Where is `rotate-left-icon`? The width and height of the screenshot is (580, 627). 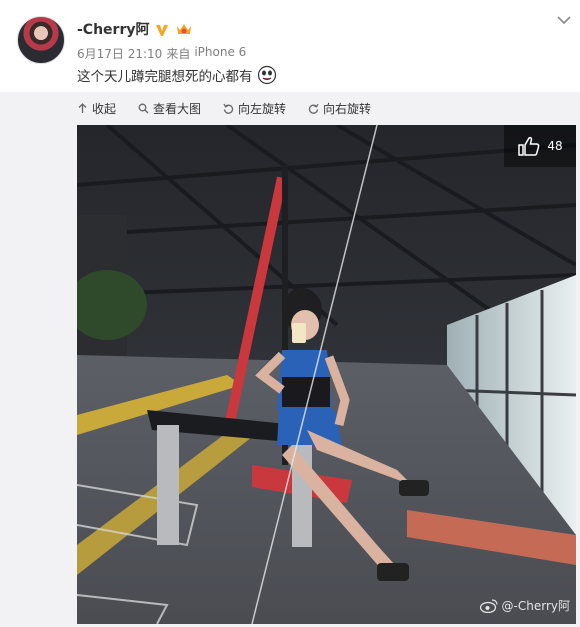 rotate-left-icon is located at coordinates (228, 108).